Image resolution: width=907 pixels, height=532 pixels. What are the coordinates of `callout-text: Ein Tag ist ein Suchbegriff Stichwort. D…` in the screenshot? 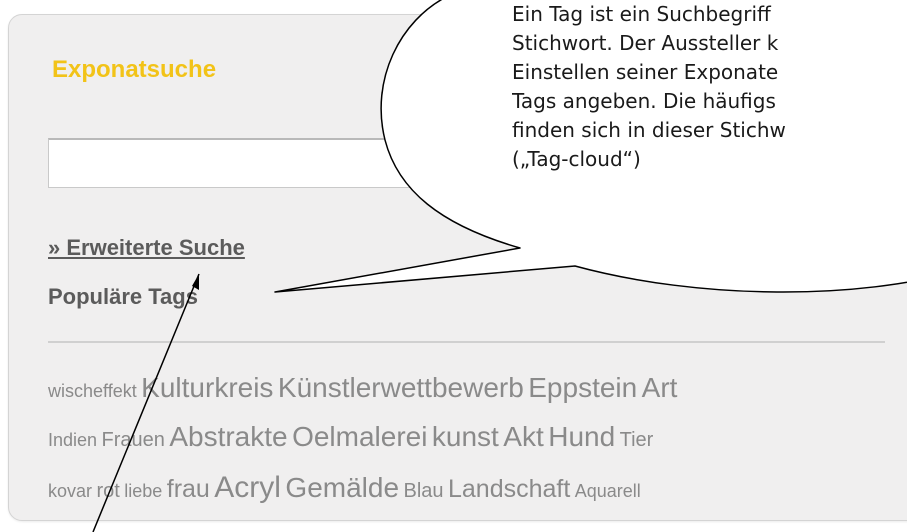 It's located at (709, 87).